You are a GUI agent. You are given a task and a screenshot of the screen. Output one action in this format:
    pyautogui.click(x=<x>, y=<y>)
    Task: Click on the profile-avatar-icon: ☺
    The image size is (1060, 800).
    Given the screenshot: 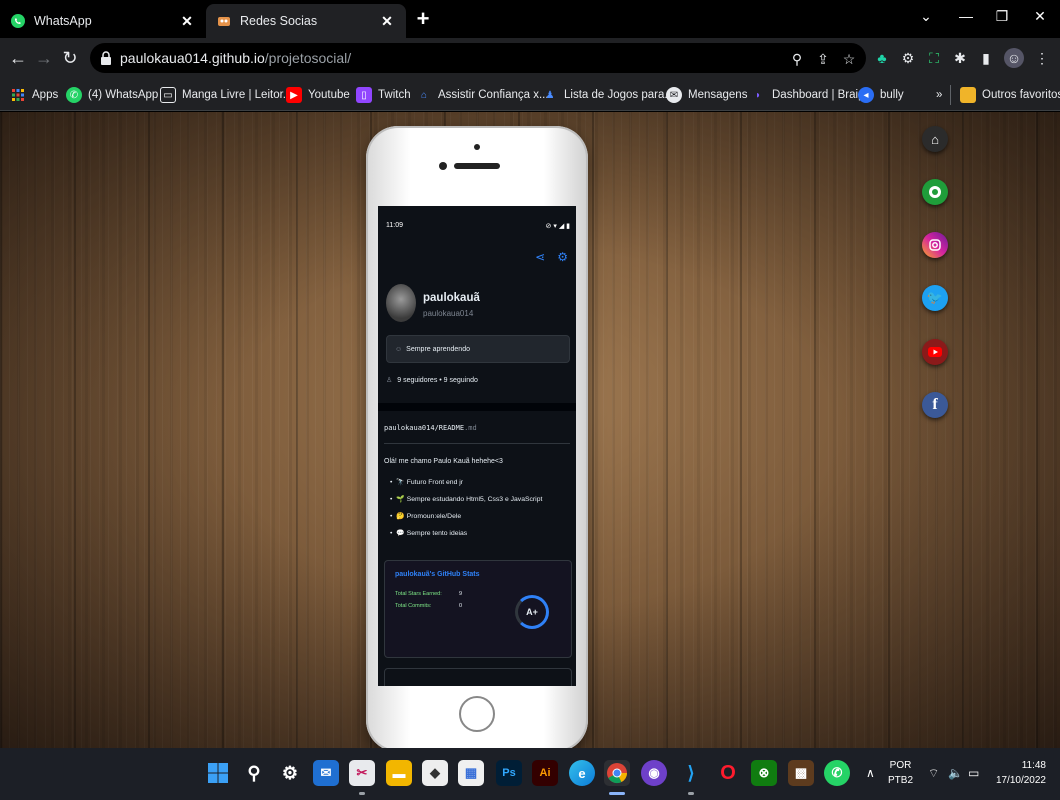 What is the action you would take?
    pyautogui.click(x=1014, y=58)
    